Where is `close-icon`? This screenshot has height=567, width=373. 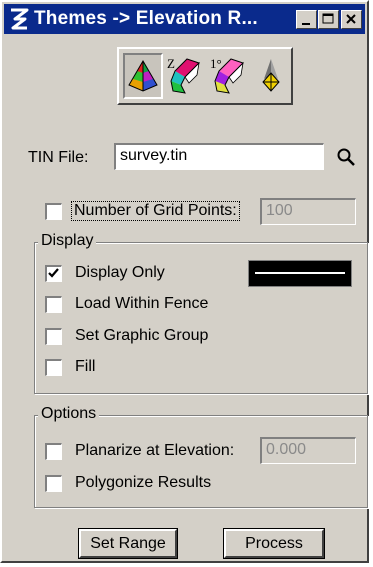 close-icon is located at coordinates (351, 19).